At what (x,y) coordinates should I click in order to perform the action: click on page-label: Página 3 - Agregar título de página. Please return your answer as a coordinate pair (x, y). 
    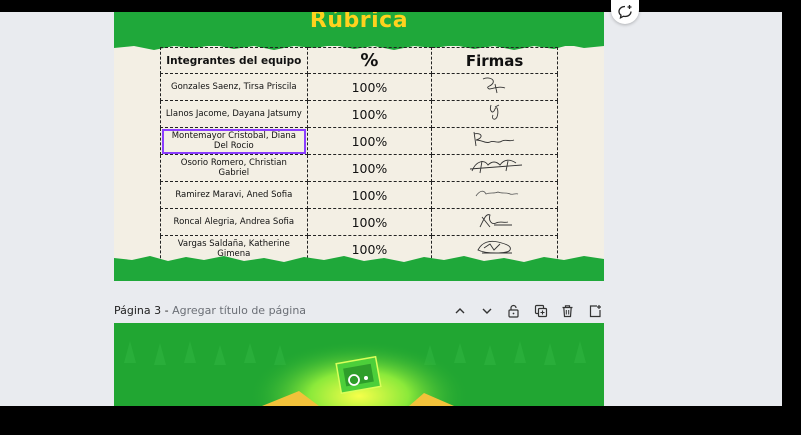
    Looking at the image, I should click on (210, 310).